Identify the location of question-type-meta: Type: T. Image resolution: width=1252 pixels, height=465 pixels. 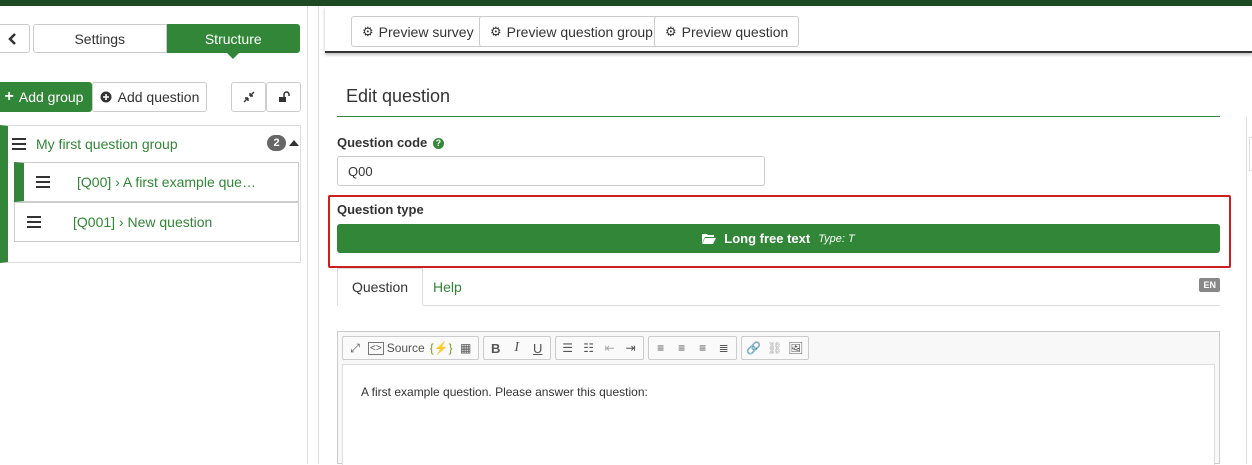
(836, 238).